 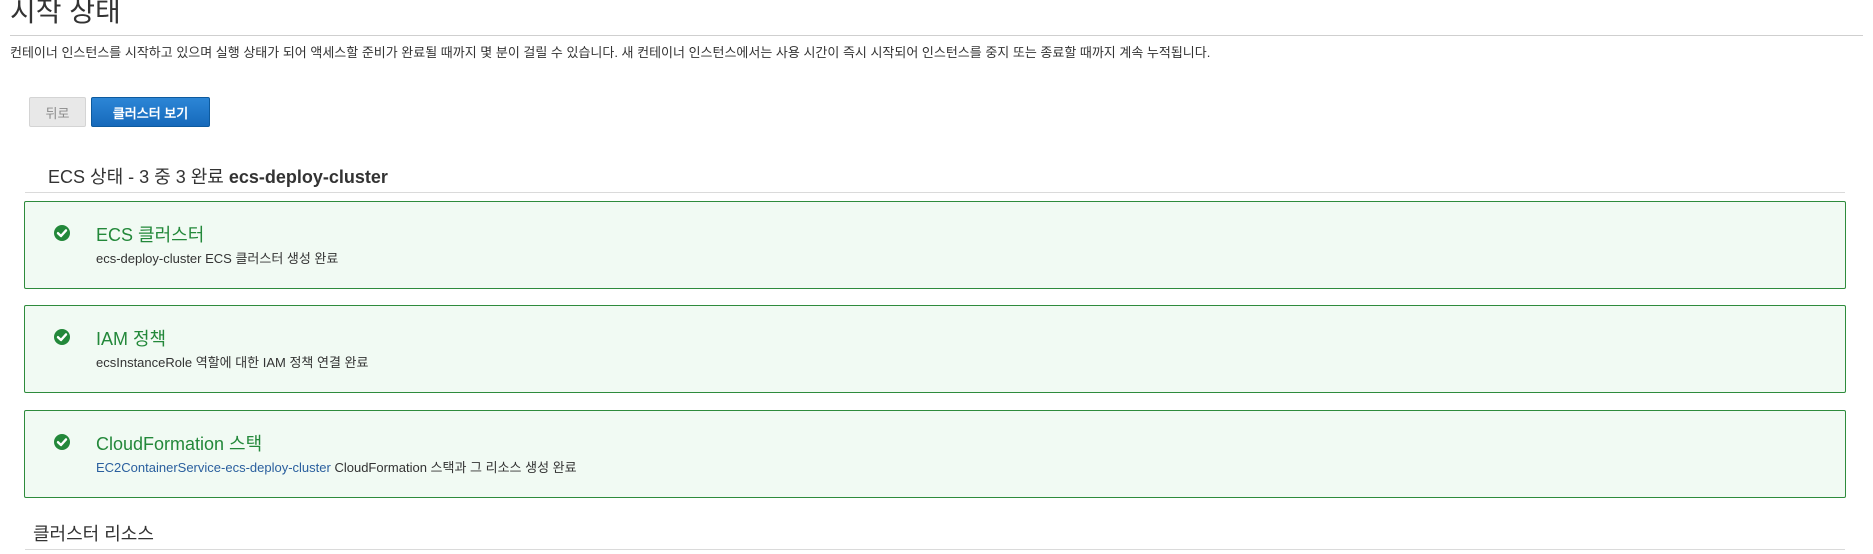 I want to click on status-cluster-name: ecs-deploy-cluster, so click(x=308, y=177).